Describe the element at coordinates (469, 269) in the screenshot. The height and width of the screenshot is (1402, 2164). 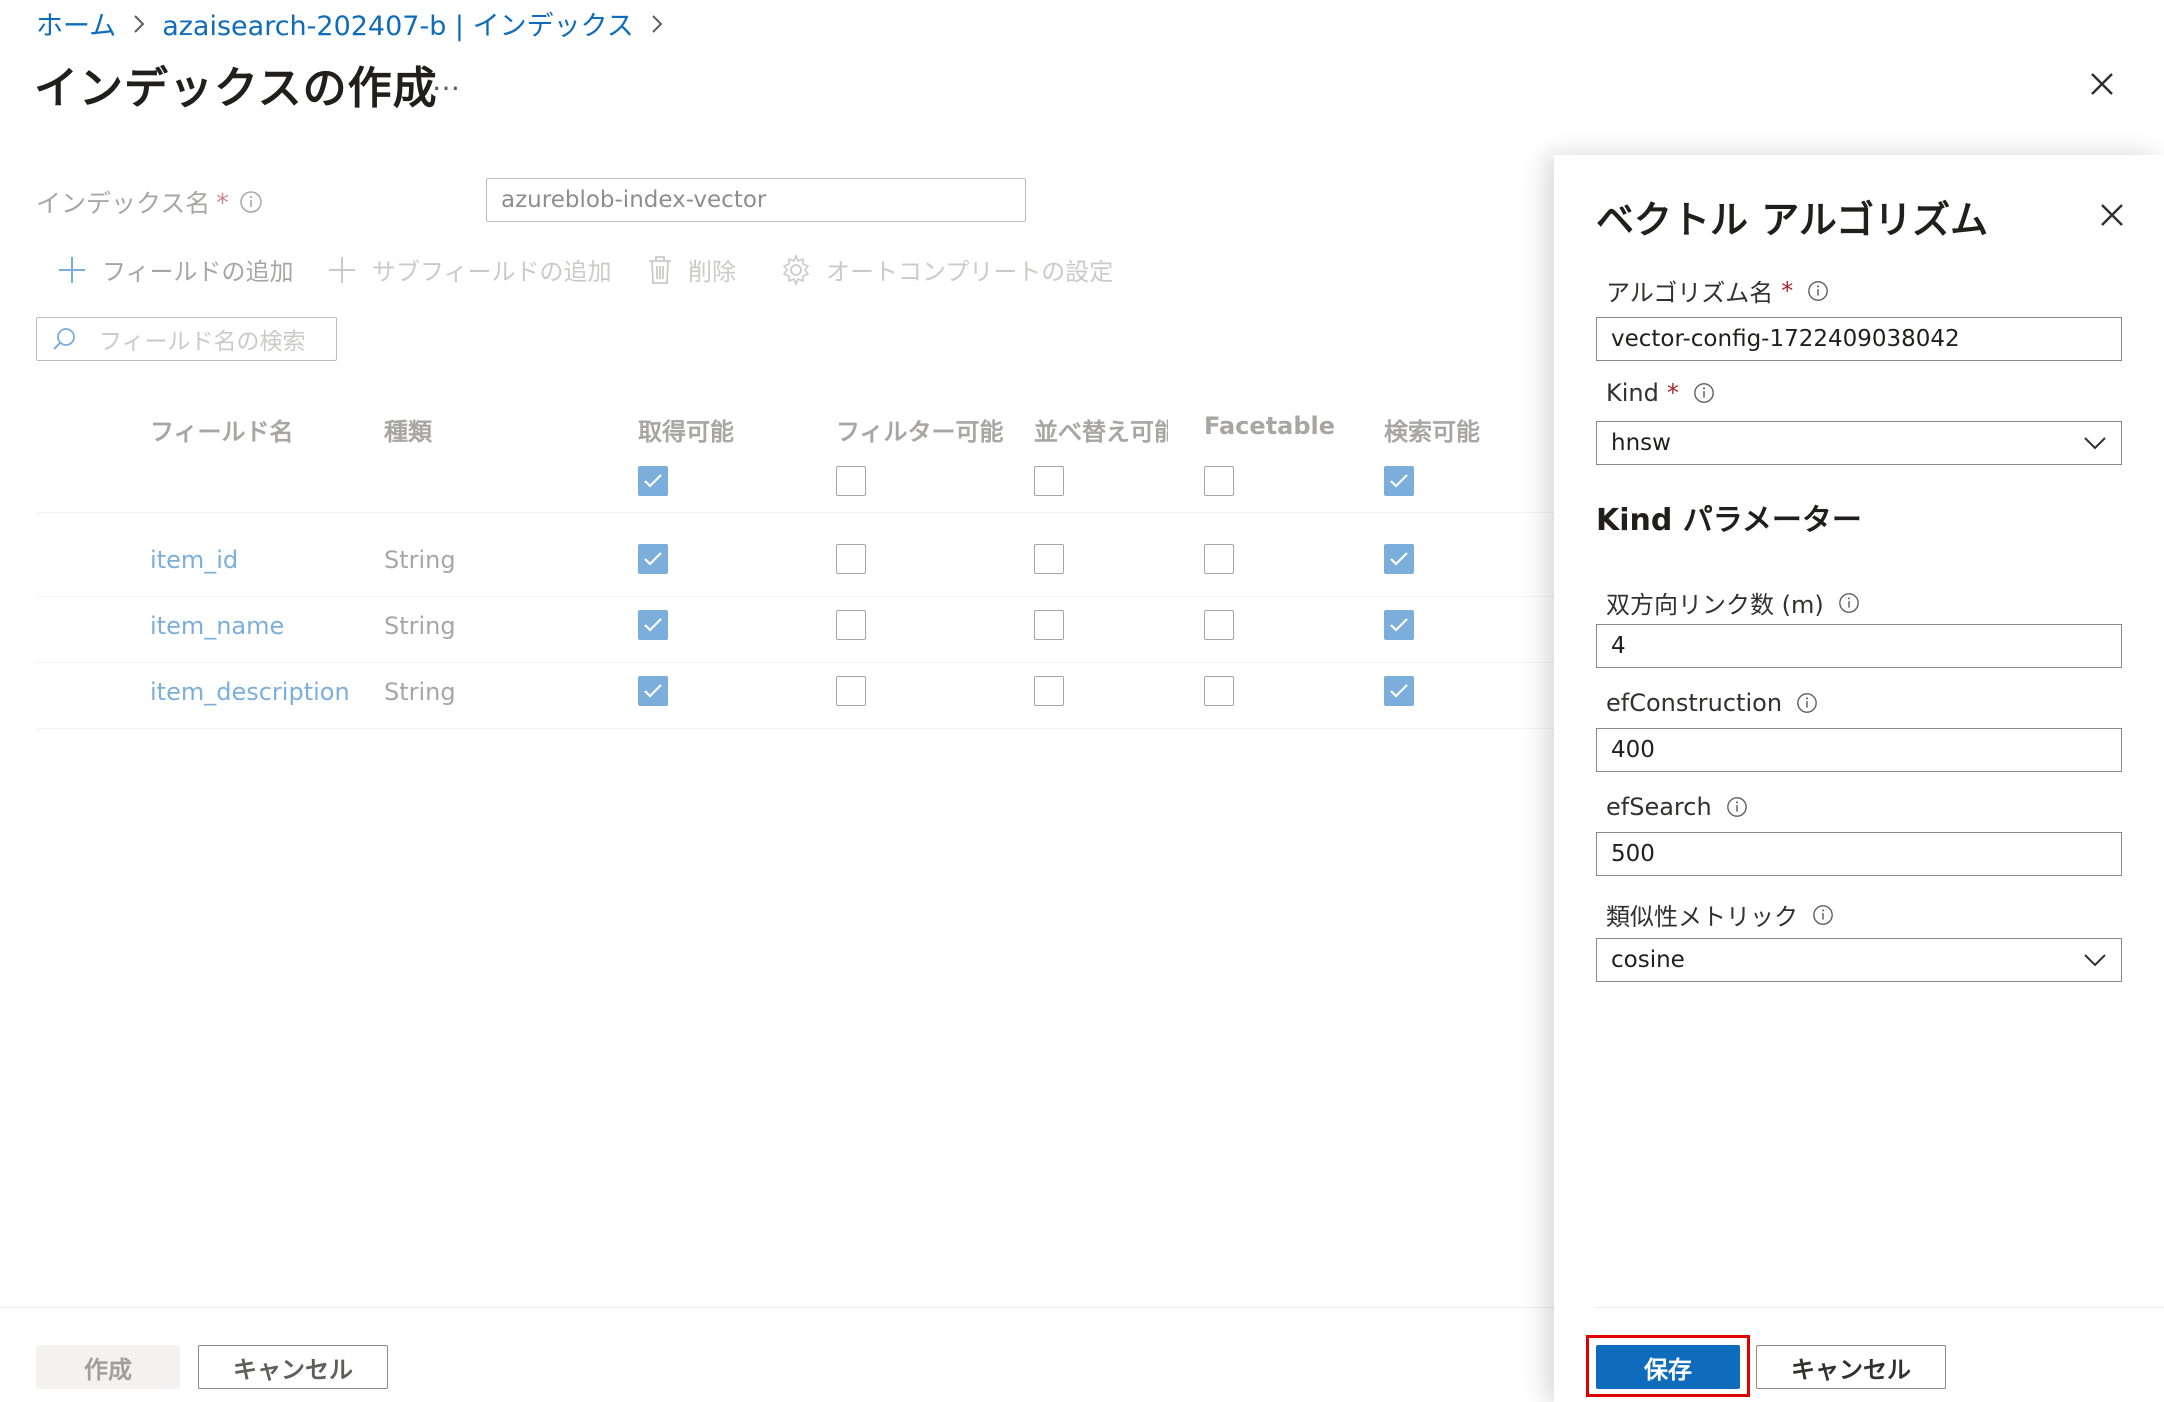
I see `add-subfield-button: サブフィールドの追加` at that location.